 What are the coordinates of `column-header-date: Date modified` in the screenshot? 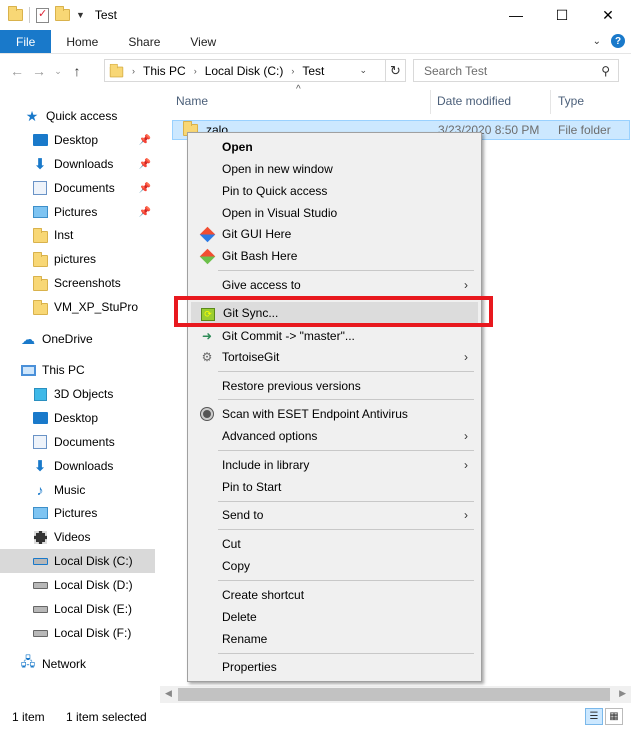 It's located at (474, 101).